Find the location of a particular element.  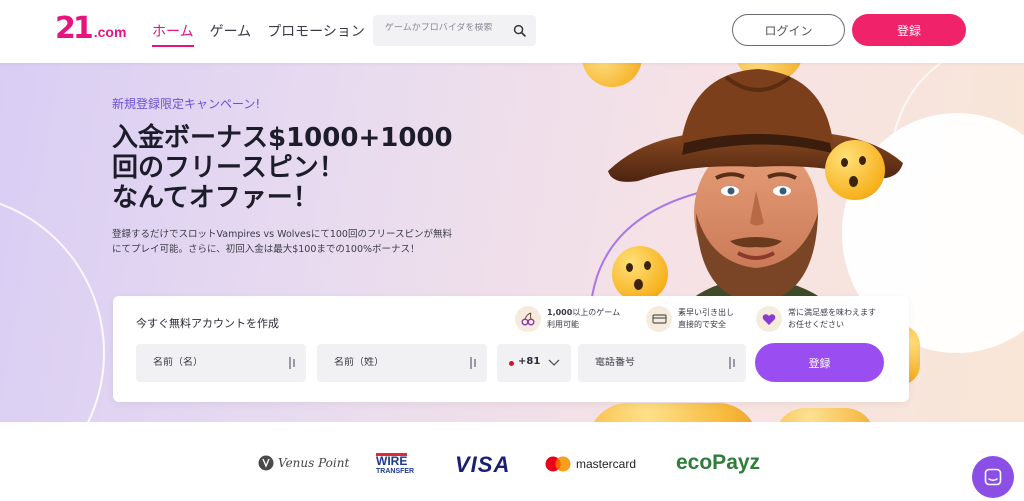

heart-icon is located at coordinates (769, 319).